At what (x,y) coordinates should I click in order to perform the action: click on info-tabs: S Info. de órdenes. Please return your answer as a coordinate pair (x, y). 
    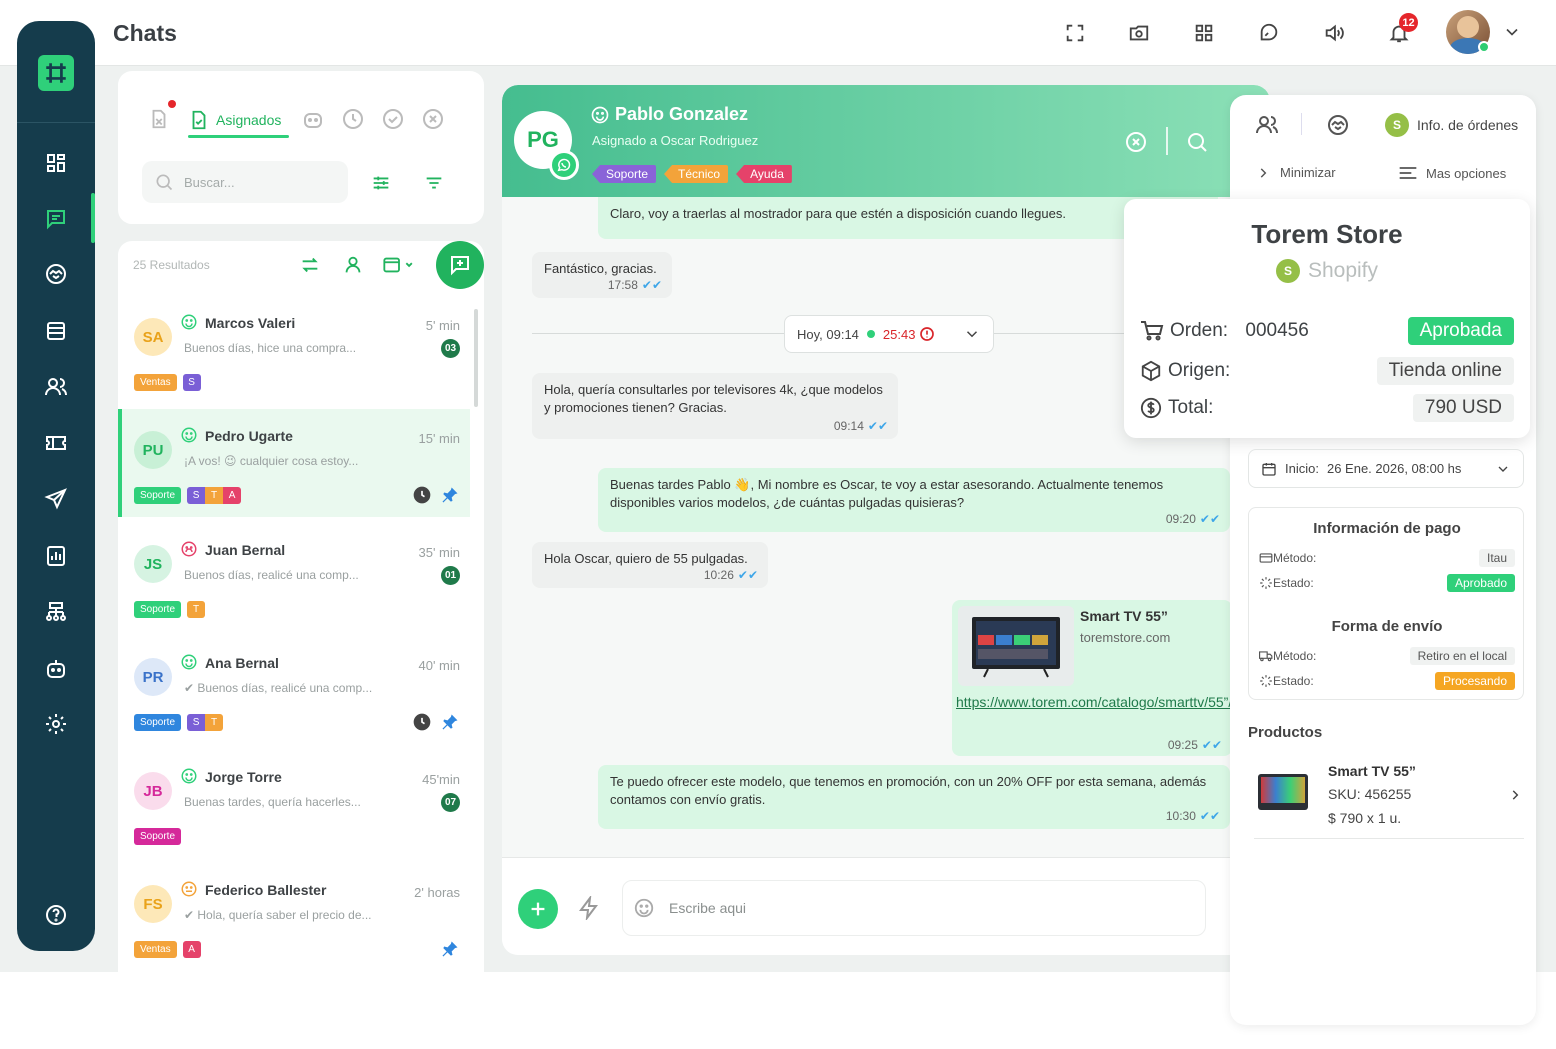
    Looking at the image, I should click on (1383, 125).